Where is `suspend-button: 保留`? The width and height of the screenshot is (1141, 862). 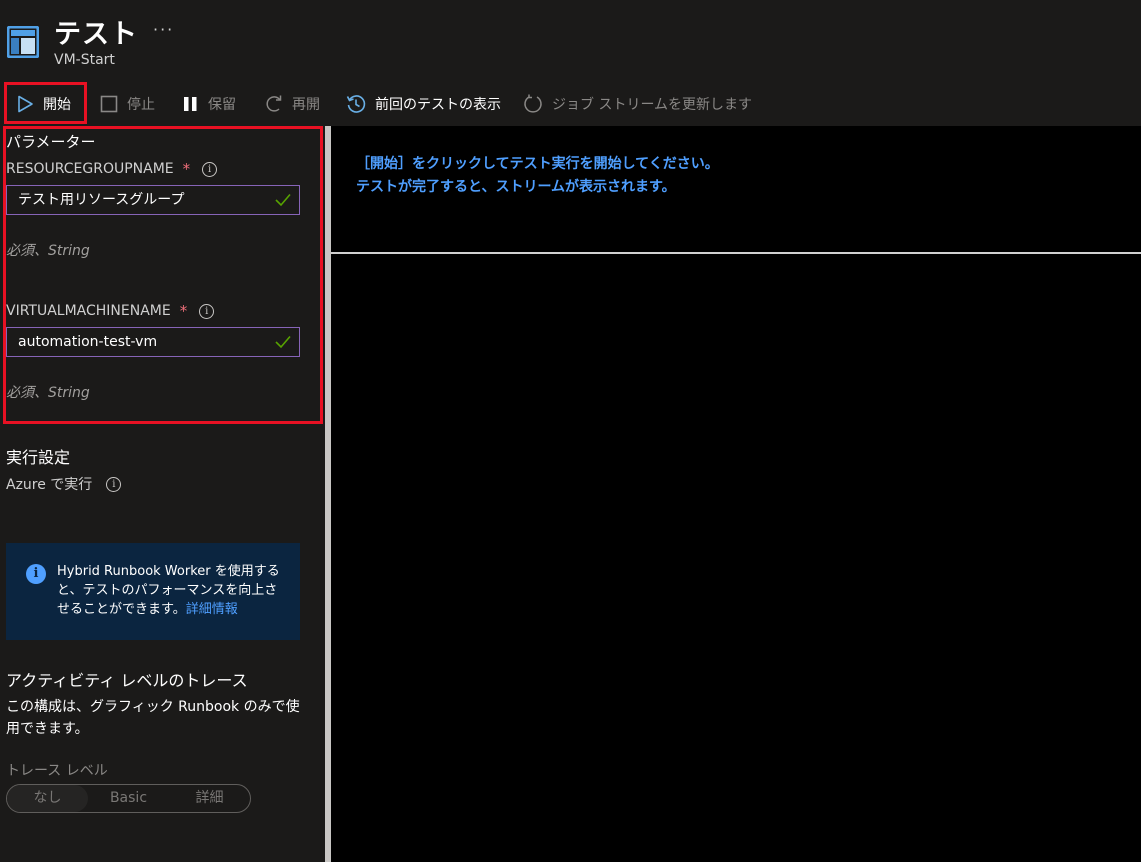
suspend-button: 保留 is located at coordinates (209, 104).